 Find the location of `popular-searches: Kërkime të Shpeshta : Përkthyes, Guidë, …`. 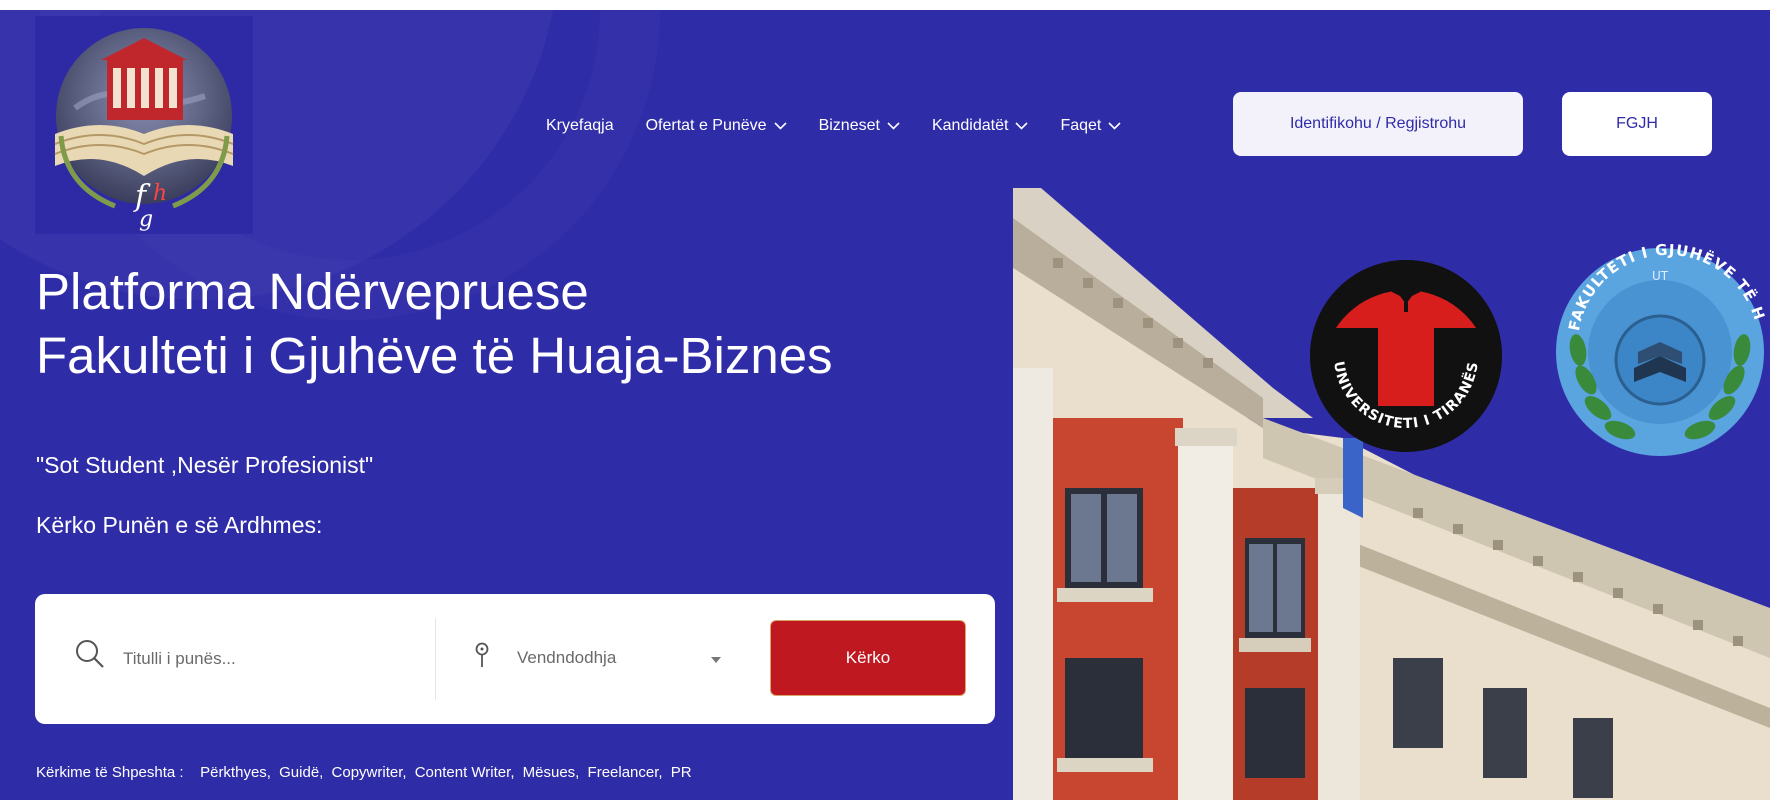

popular-searches: Kërkime të Shpeshta : Përkthyes, Guidë, … is located at coordinates (364, 772).